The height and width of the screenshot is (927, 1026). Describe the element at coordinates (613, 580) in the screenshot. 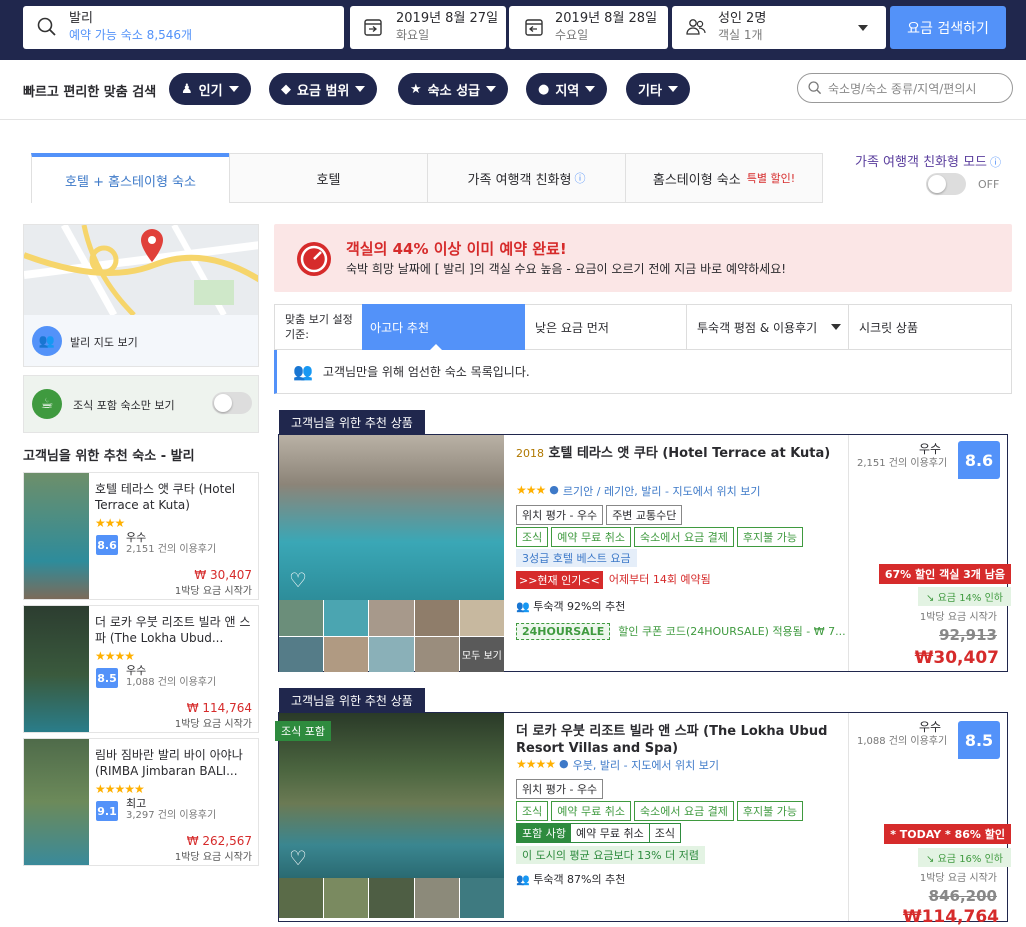

I see `hot-line: >>현재 인기<< 어제부터 14회 예약됨` at that location.